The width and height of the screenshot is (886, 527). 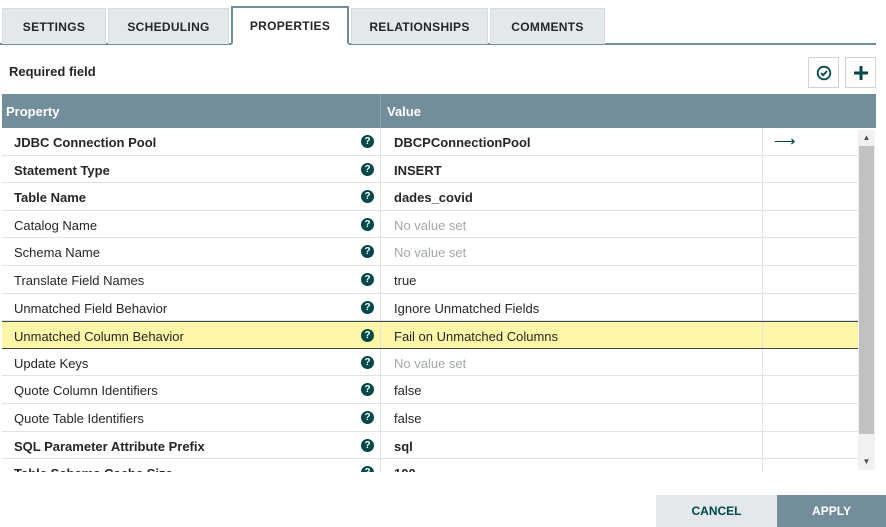 I want to click on table-row: Table Schema Cache Size? 100, so click(x=430, y=465).